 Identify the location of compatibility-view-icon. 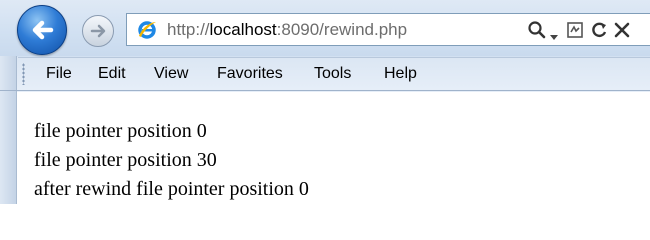
(575, 32).